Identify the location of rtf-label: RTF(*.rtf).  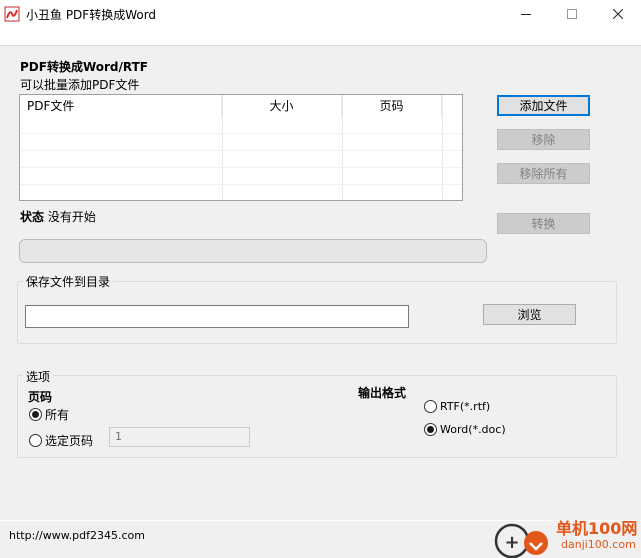
(465, 406).